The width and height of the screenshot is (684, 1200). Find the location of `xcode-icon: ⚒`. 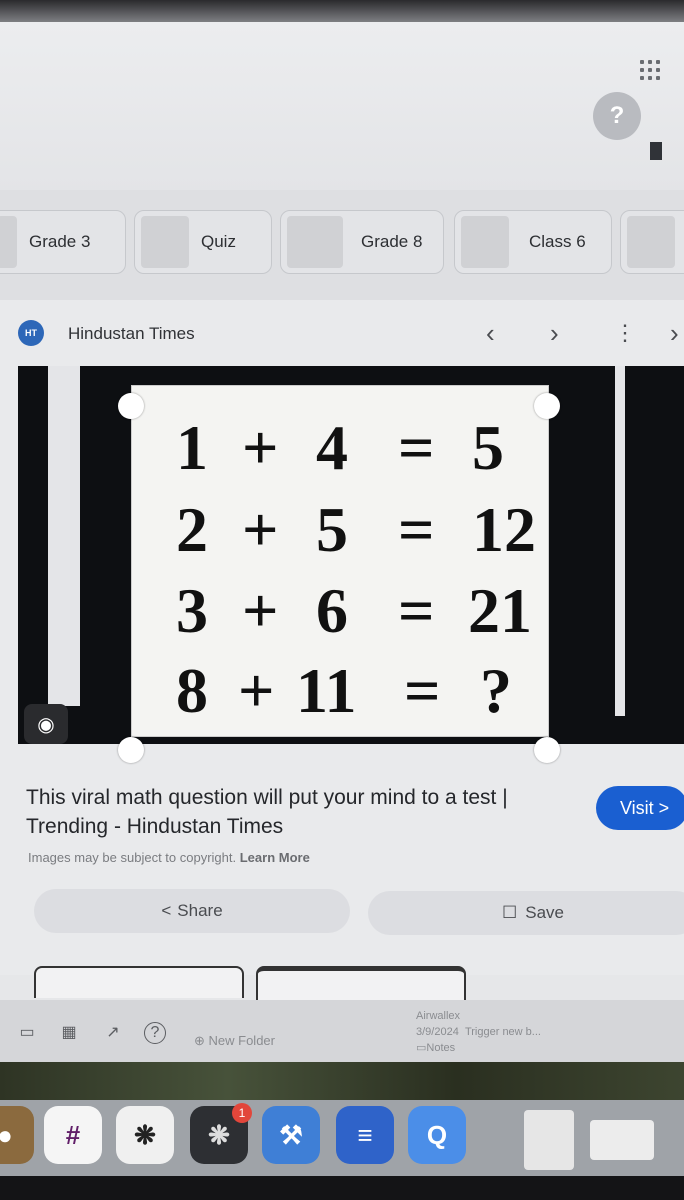

xcode-icon: ⚒ is located at coordinates (291, 1135).